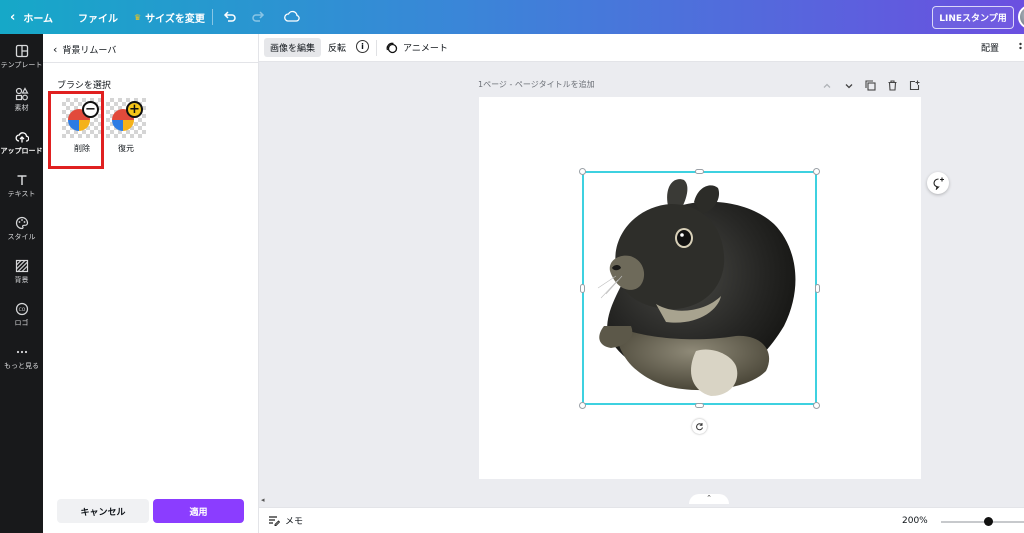 This screenshot has width=1024, height=533. What do you see at coordinates (709, 499) in the screenshot?
I see `chevron-up-icon: ⌃` at bounding box center [709, 499].